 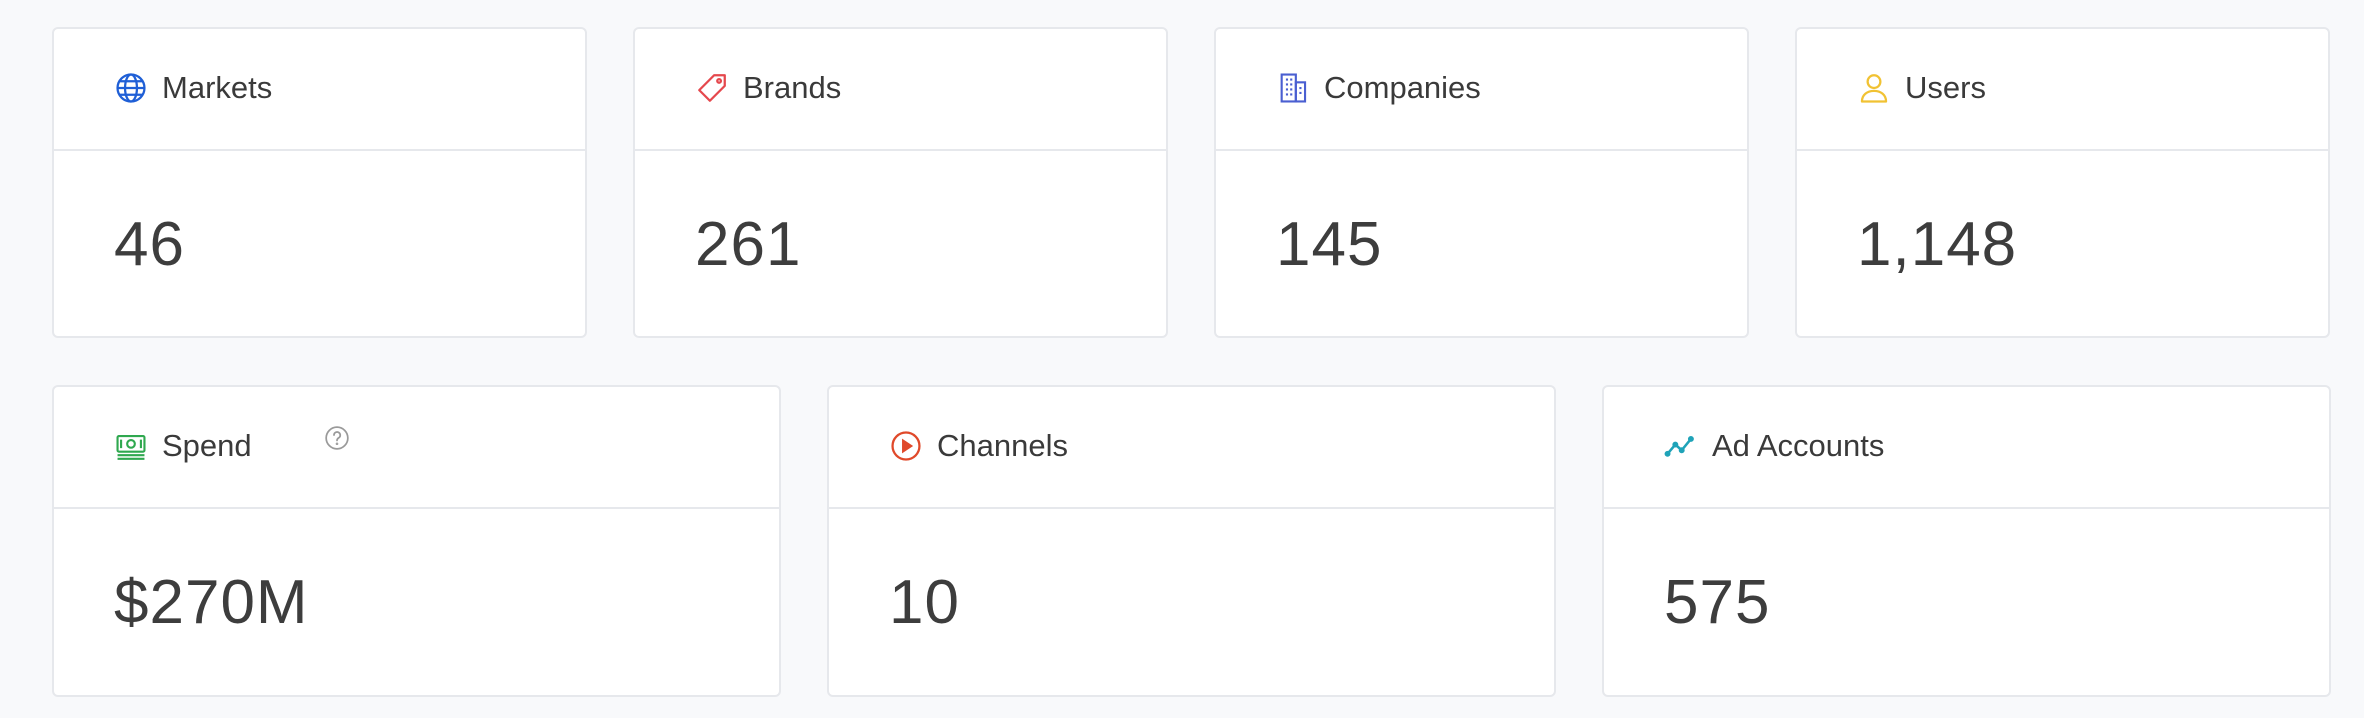 What do you see at coordinates (319, 90) in the screenshot?
I see `markets-card-header: Markets` at bounding box center [319, 90].